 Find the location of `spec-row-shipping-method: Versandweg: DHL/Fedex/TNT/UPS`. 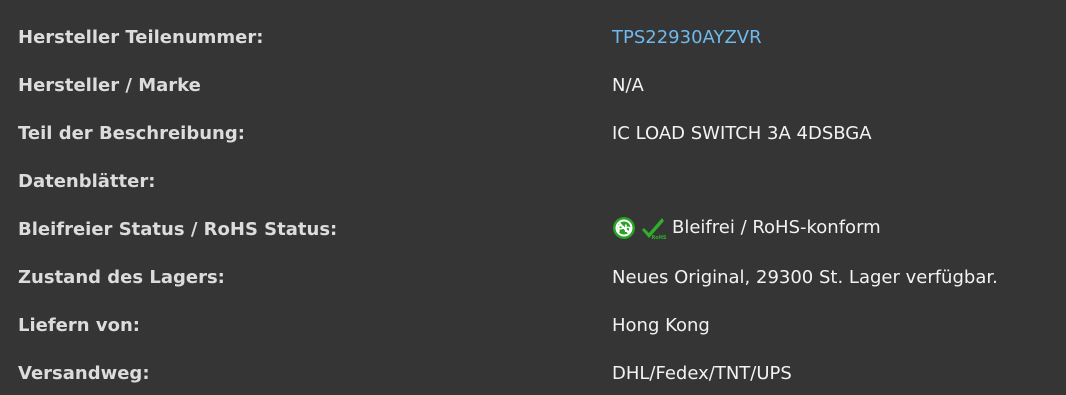

spec-row-shipping-method: Versandweg: DHL/Fedex/TNT/UPS is located at coordinates (533, 374).